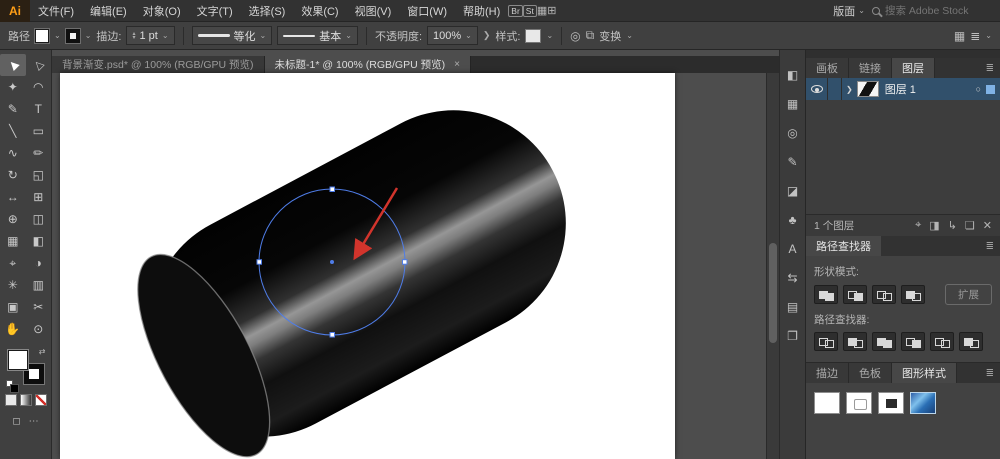 This screenshot has width=1000, height=459. I want to click on vertical-scrollbar, so click(772, 266).